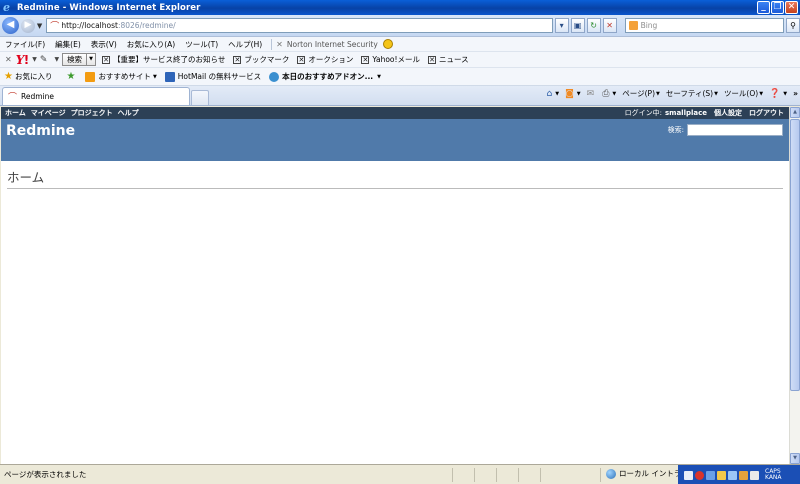  I want to click on vertical-scrollbar: ▲ ▼, so click(794, 285).